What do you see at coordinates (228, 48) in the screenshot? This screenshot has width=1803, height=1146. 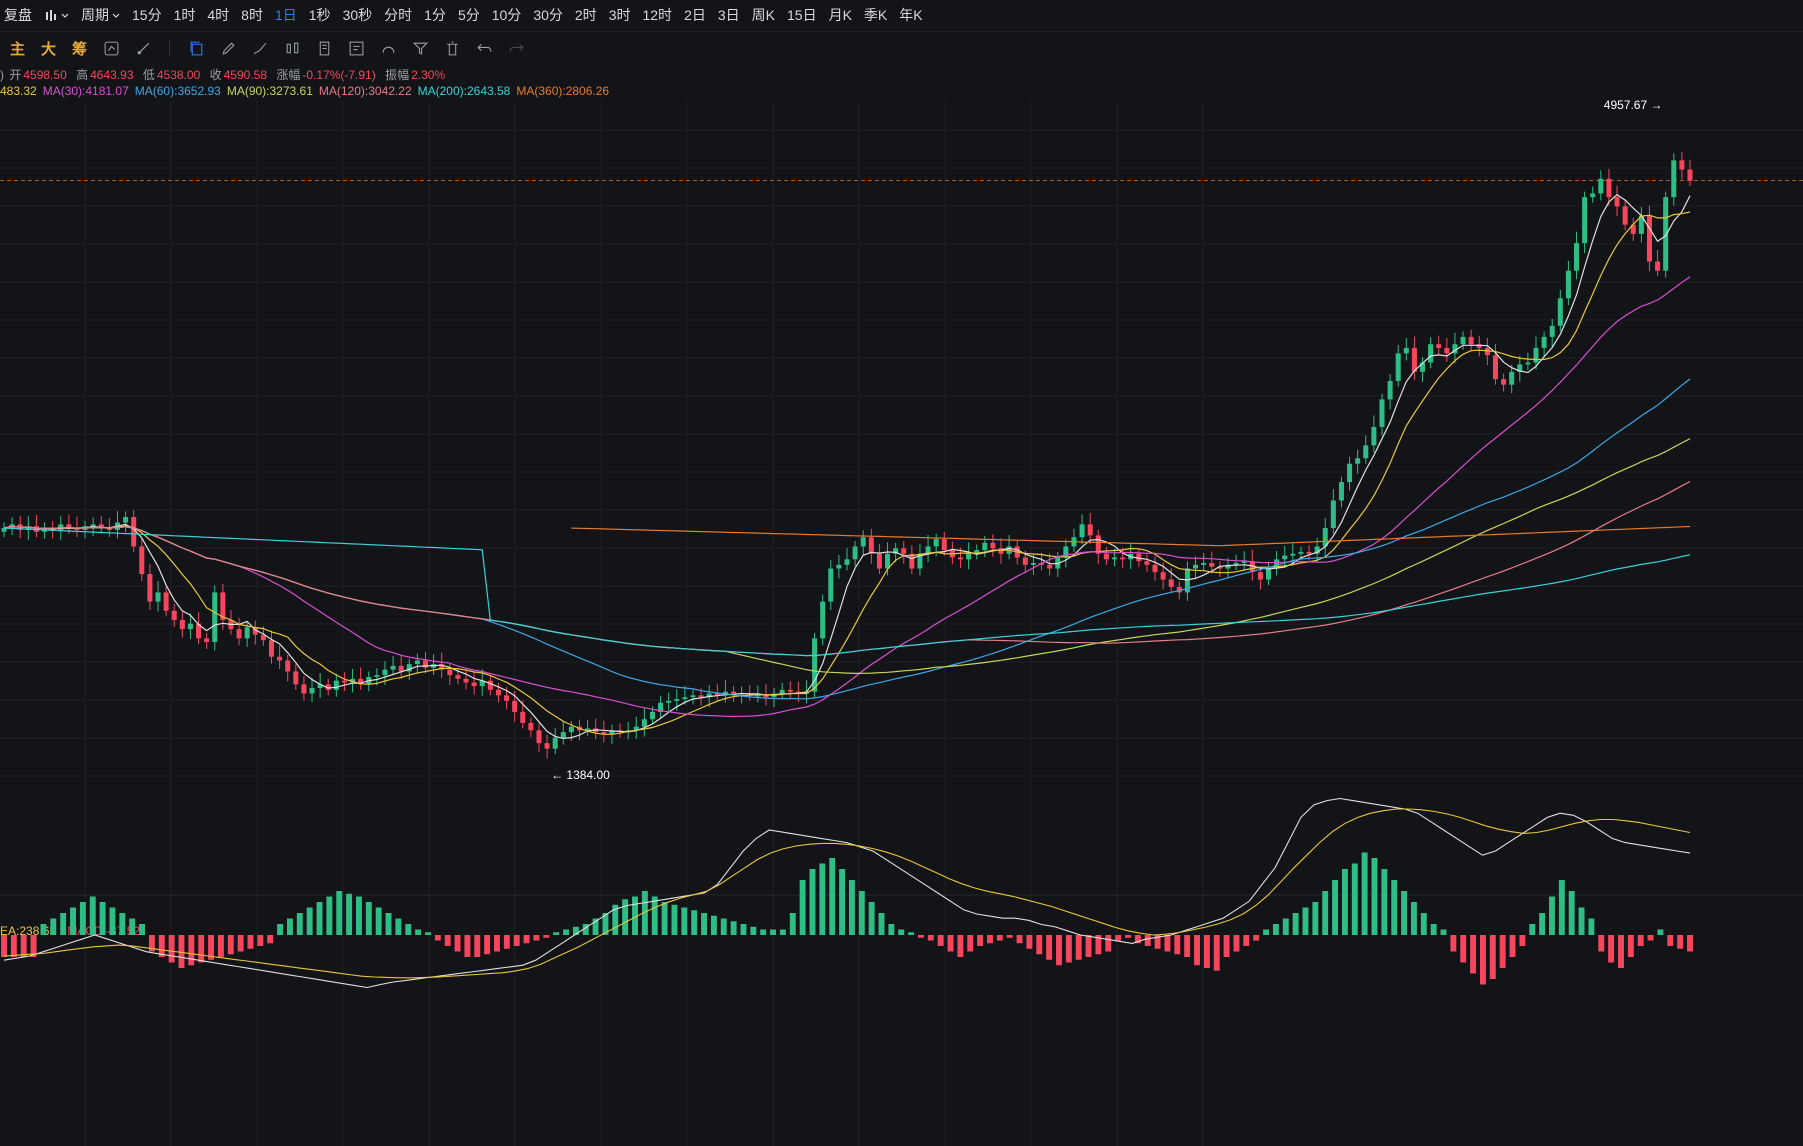 I see `pencil-icon` at bounding box center [228, 48].